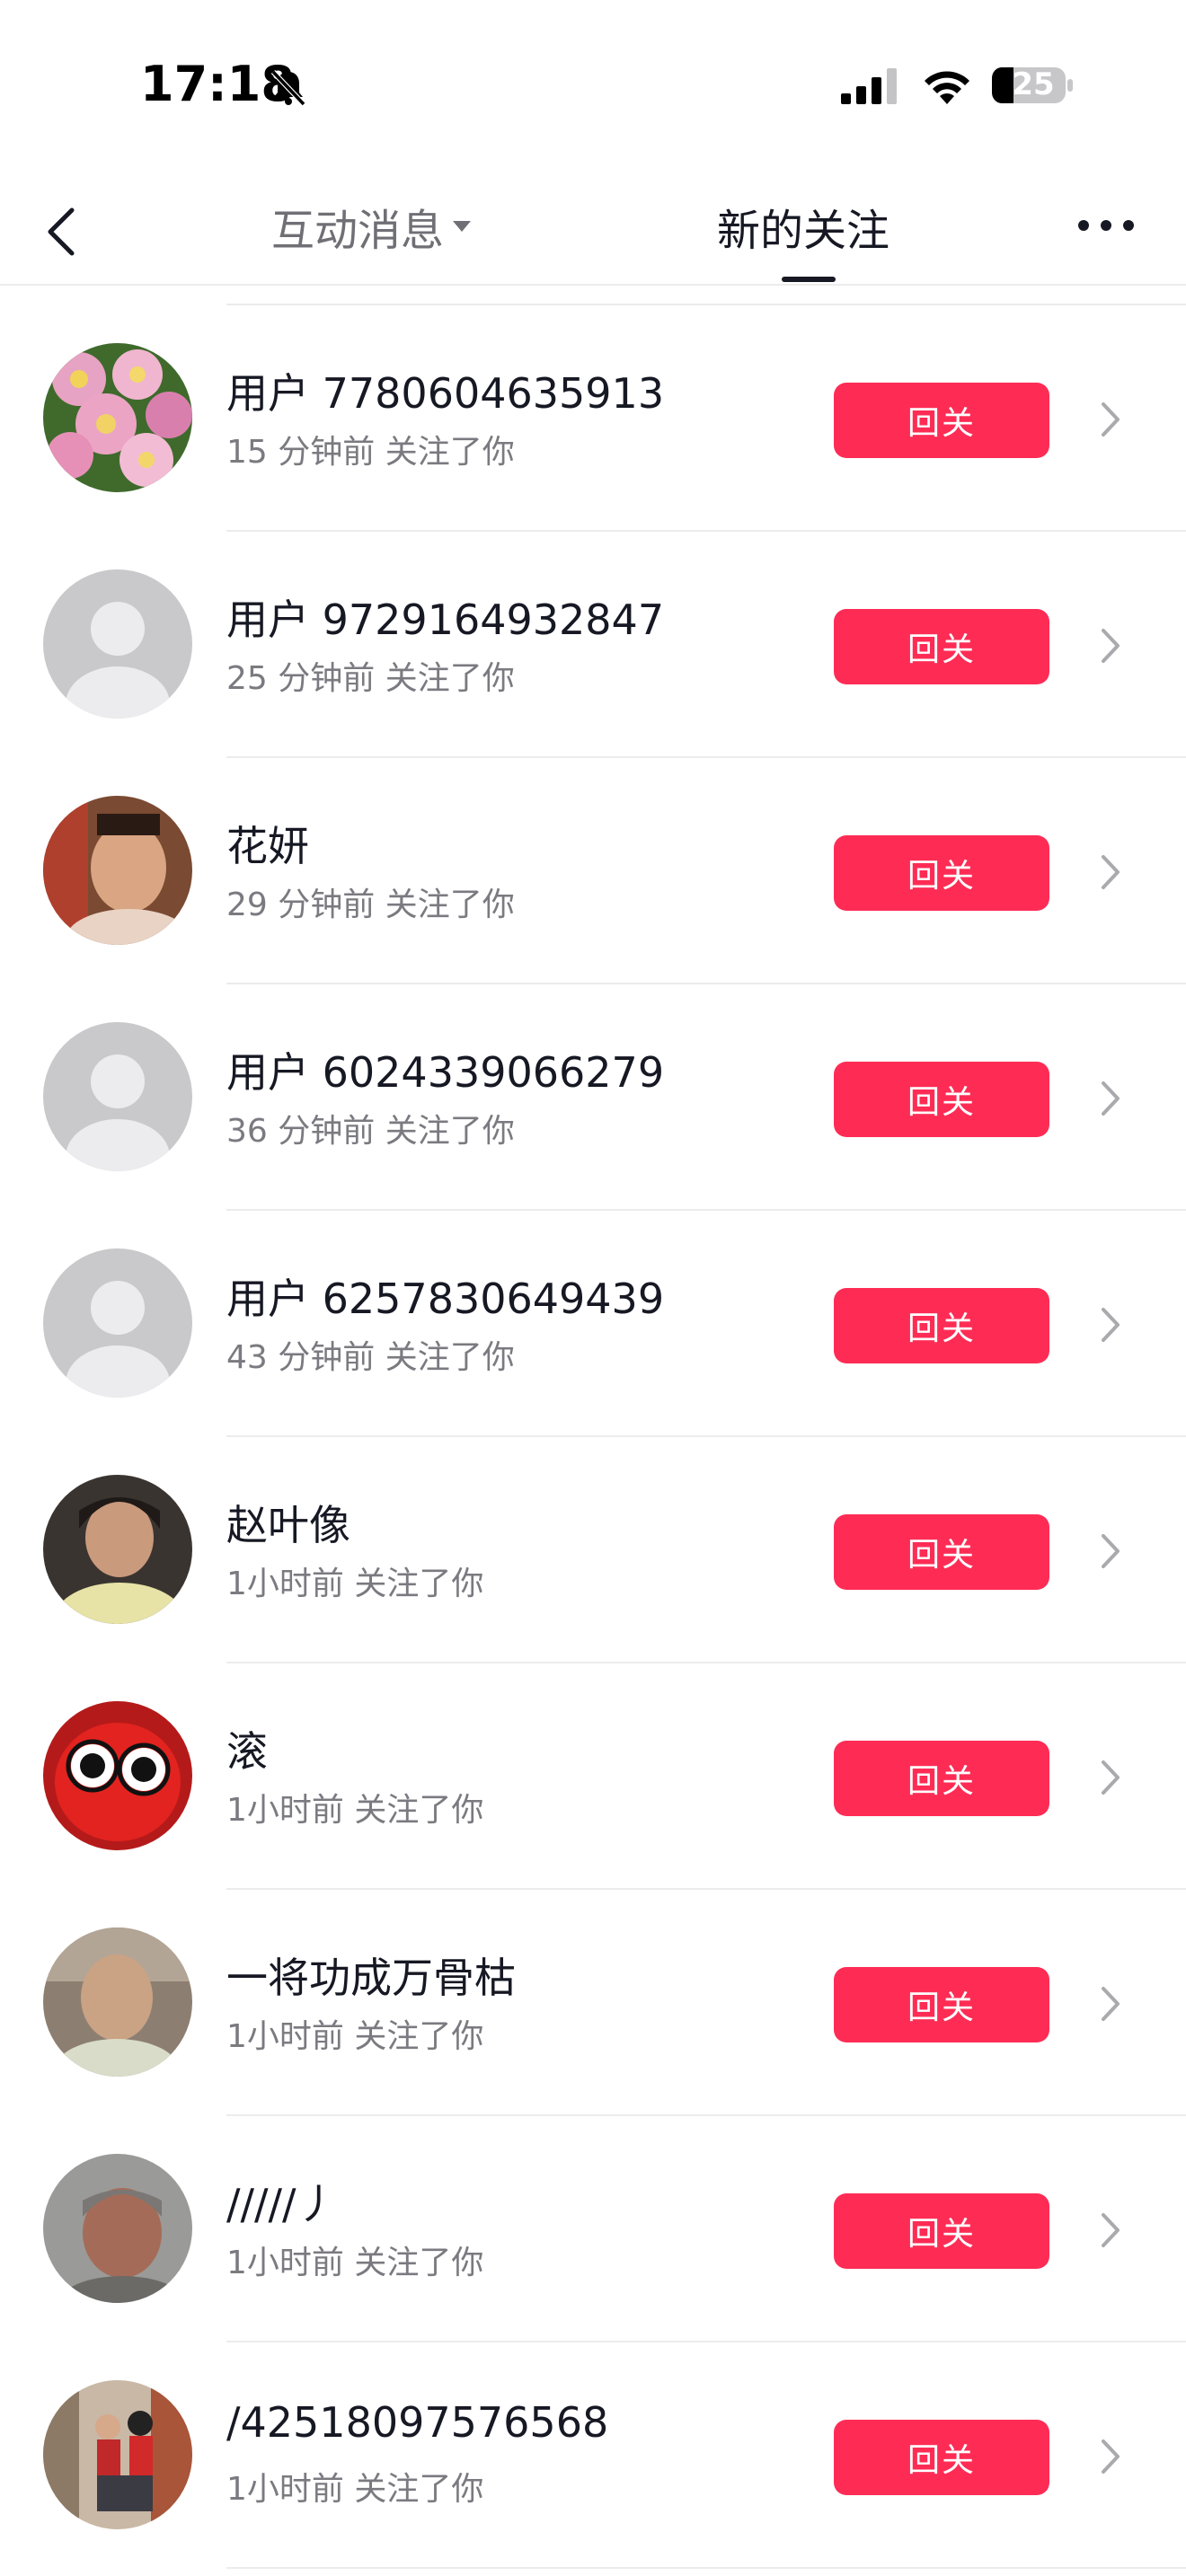 The image size is (1186, 2576). I want to click on follower-row: 一将功成万骨枯 1小时前 关注了你 回关, so click(593, 2003).